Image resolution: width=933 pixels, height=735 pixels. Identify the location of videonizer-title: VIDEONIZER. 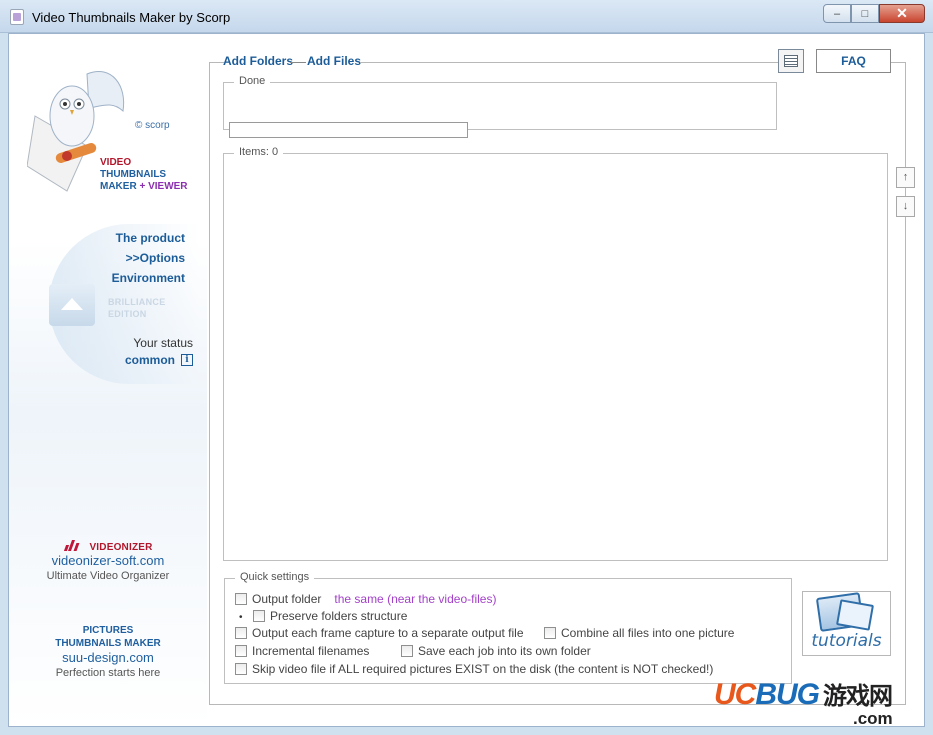
(108, 546).